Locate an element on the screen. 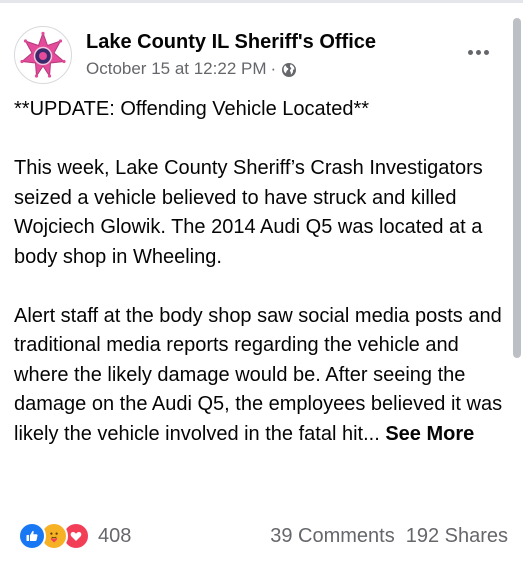 This screenshot has width=523, height=573. more-options-icon is located at coordinates (478, 52).